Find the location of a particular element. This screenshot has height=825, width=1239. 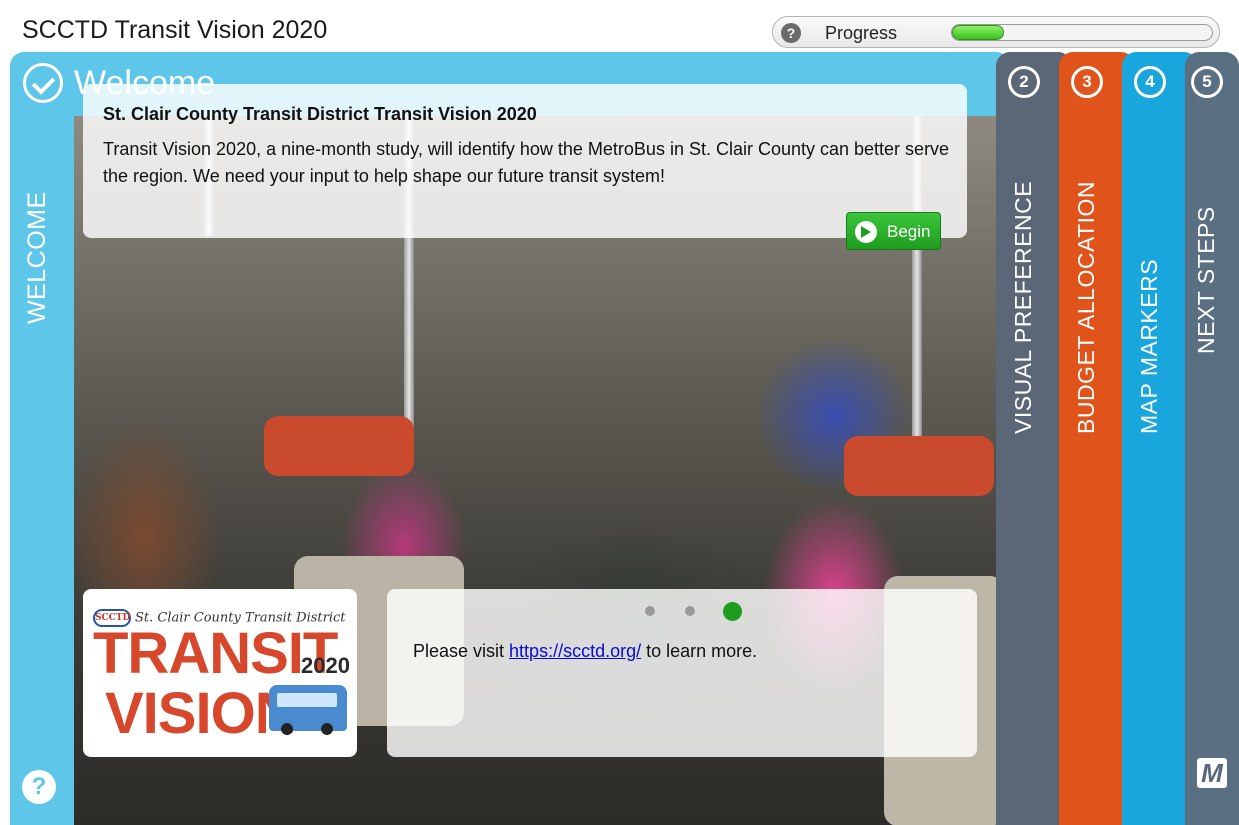

tab-label: MAP MARKERS is located at coordinates (1149, 346).